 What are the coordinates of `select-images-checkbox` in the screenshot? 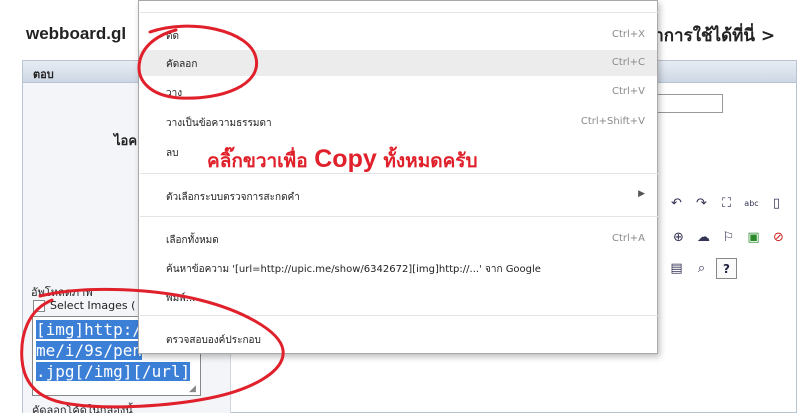 It's located at (39, 305).